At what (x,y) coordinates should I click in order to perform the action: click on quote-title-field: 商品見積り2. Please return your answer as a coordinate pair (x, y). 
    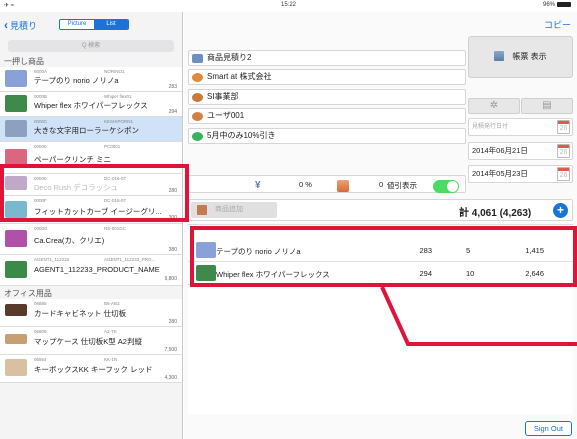
    Looking at the image, I should click on (327, 58).